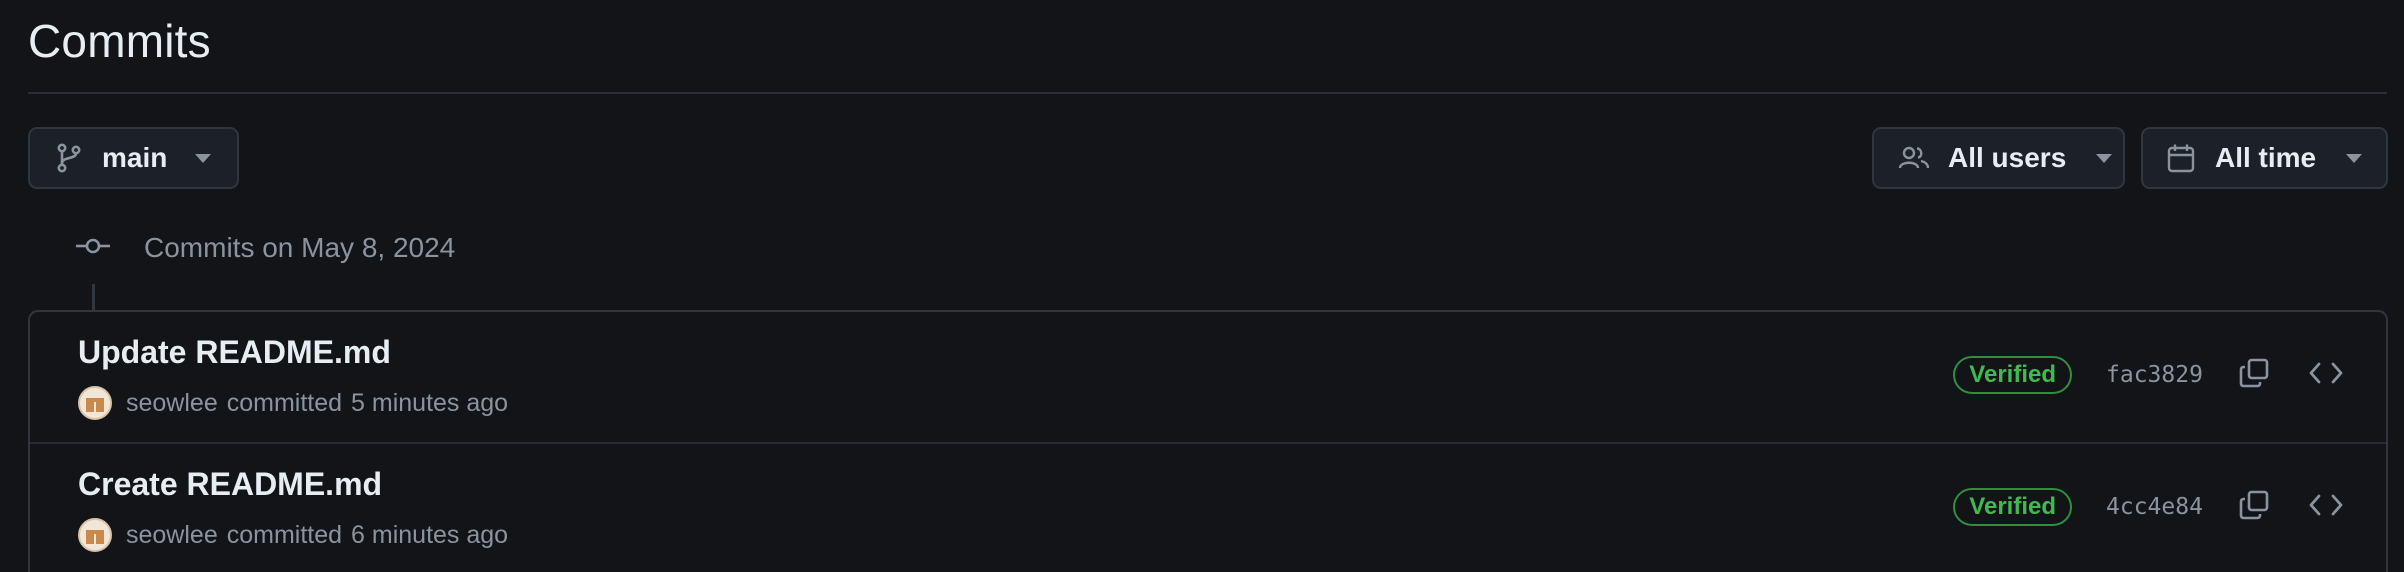 This screenshot has width=2404, height=572. I want to click on title-divider, so click(1207, 93).